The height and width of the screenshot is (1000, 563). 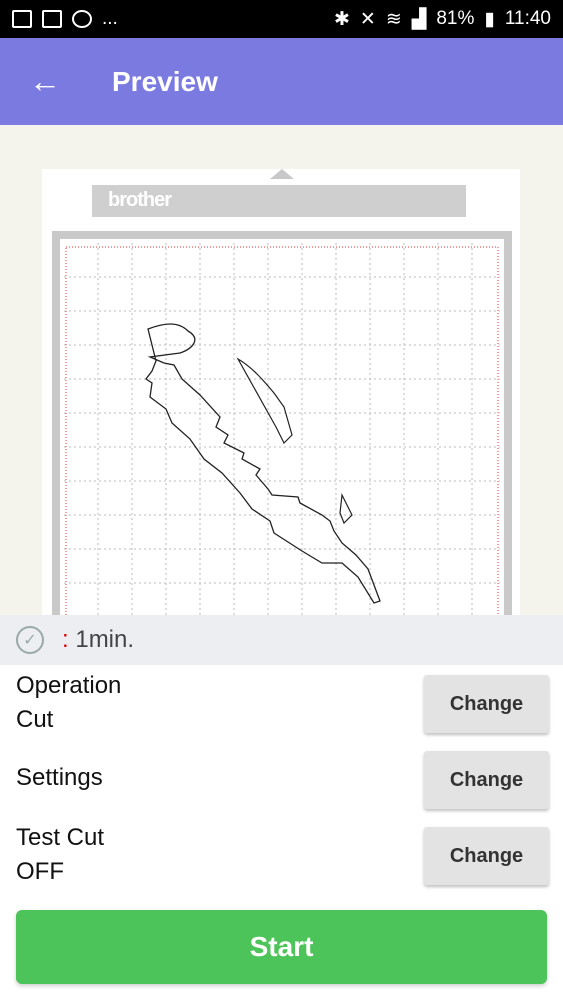 What do you see at coordinates (489, 19) in the screenshot?
I see `battery-icon: ▮` at bounding box center [489, 19].